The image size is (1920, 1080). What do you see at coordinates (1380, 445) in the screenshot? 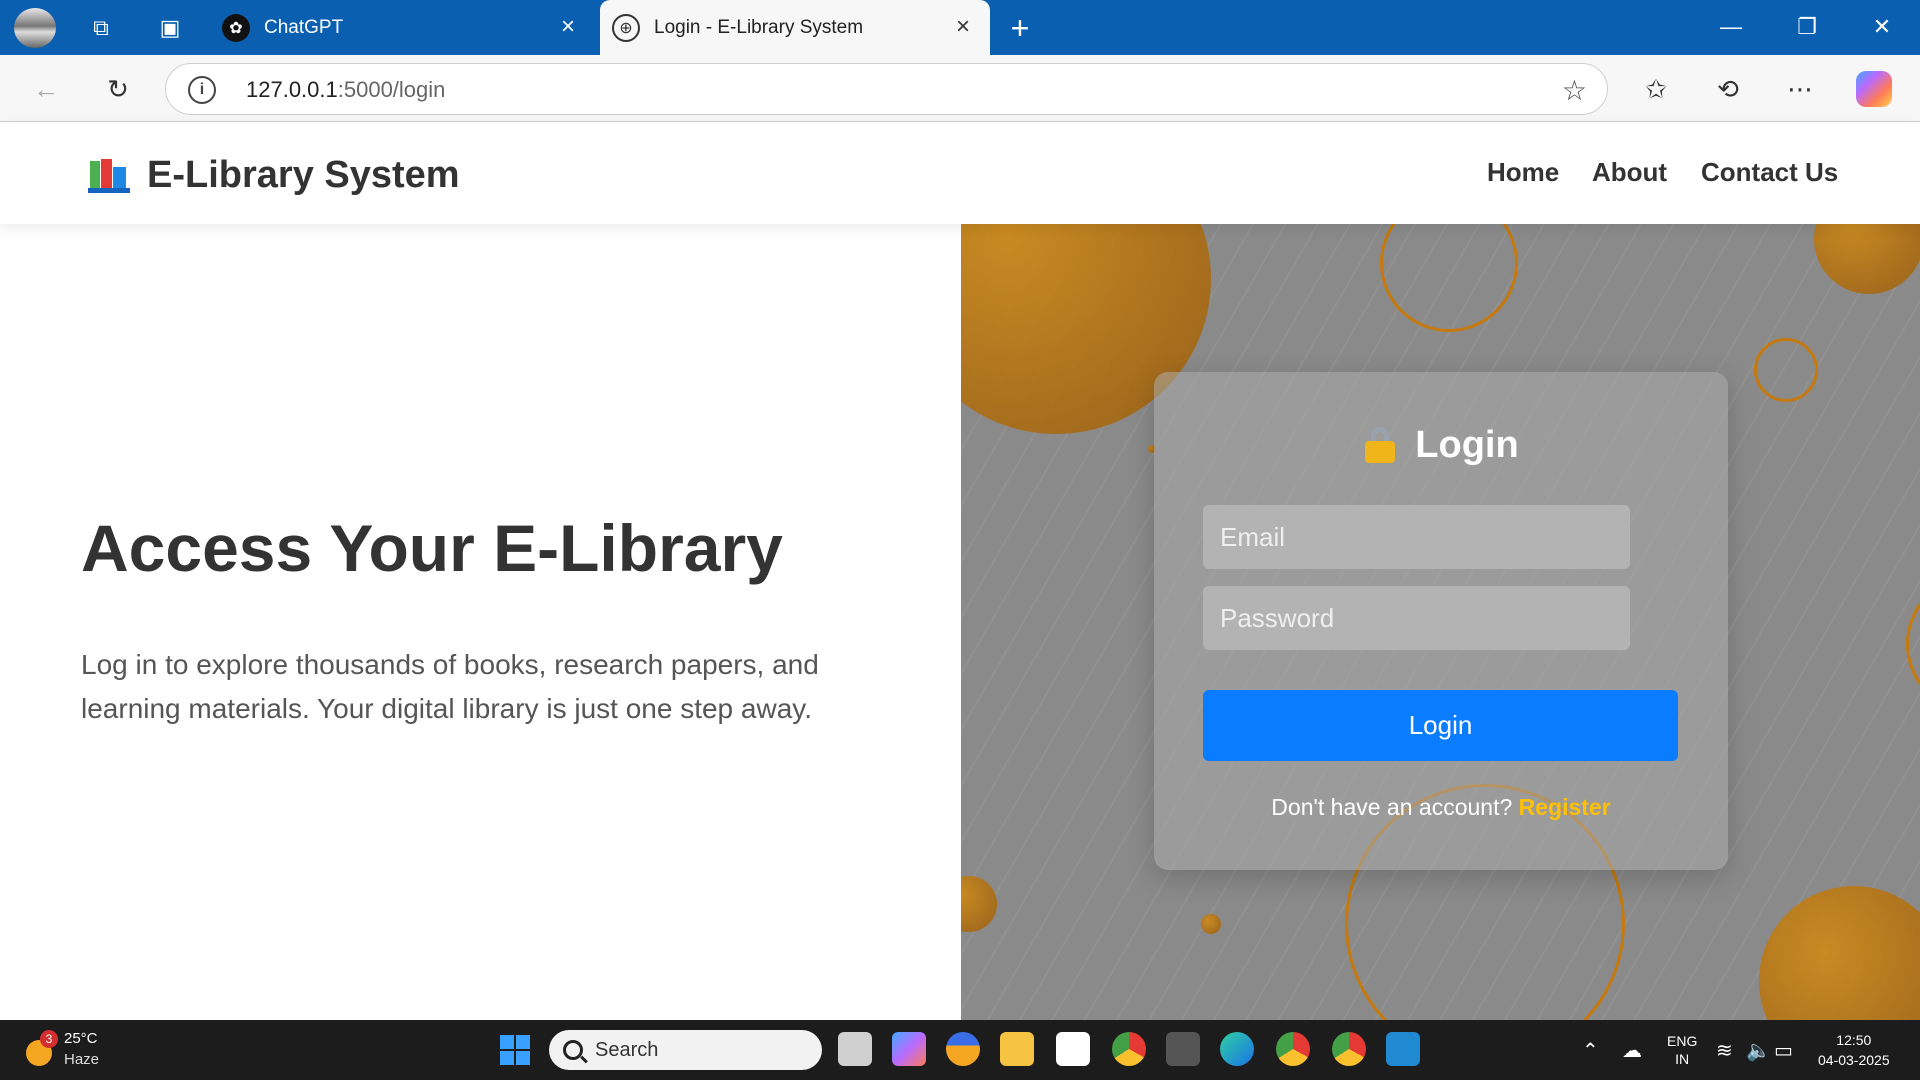
I see `lock-icon` at bounding box center [1380, 445].